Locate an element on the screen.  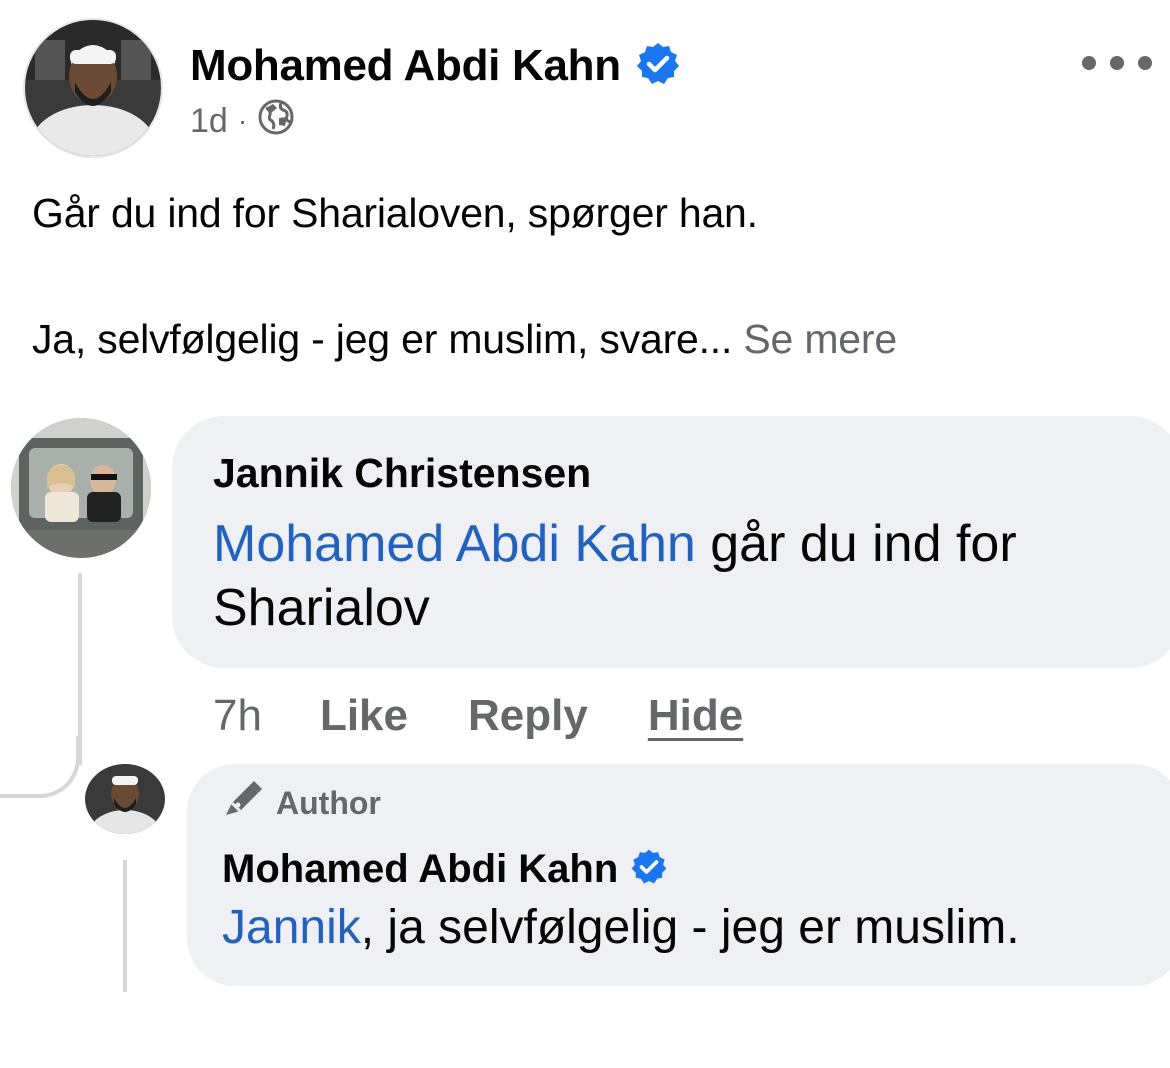
post-timestamp: 1d is located at coordinates (209, 121).